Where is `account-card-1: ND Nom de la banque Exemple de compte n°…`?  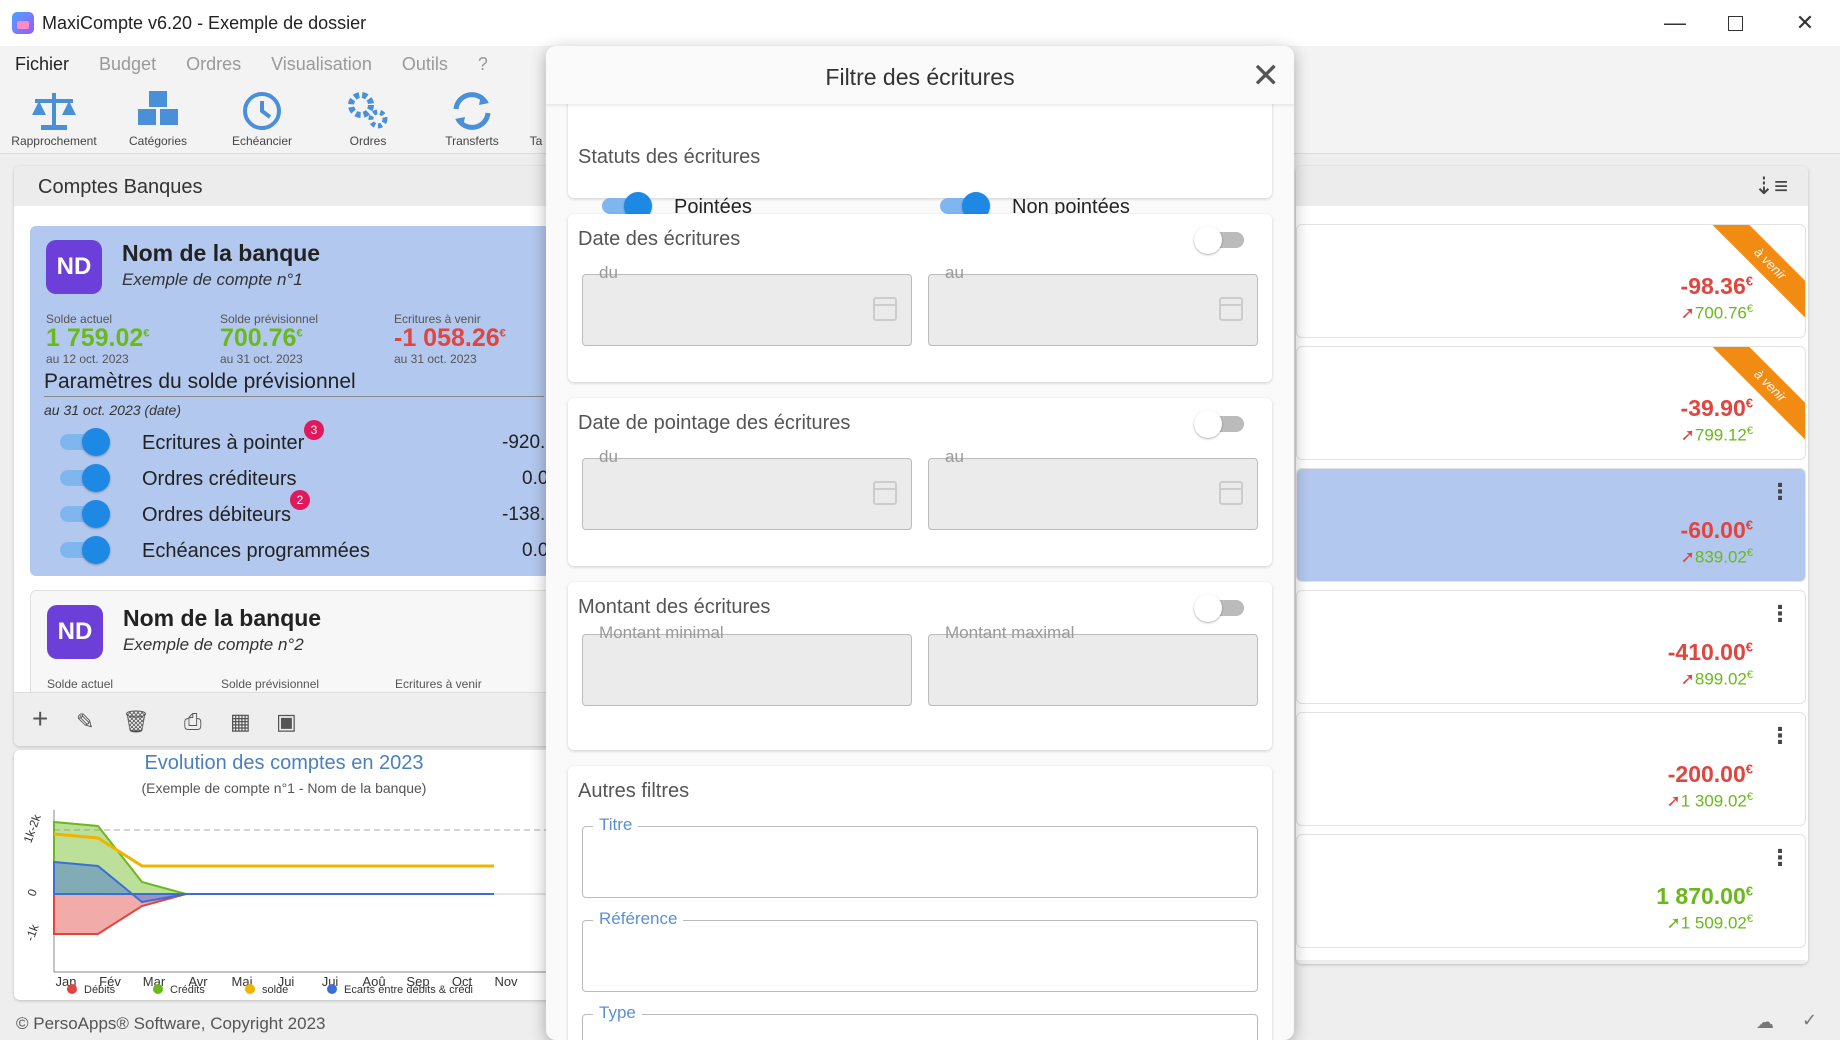 account-card-1: ND Nom de la banque Exemple de compte n°… is located at coordinates (292, 401).